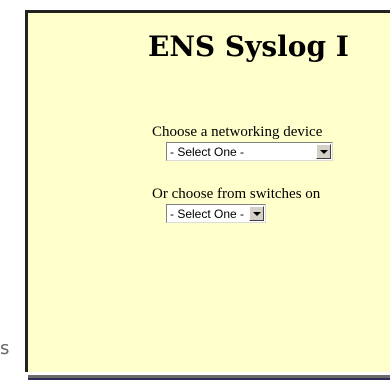 This screenshot has height=387, width=390. Describe the element at coordinates (207, 152) in the screenshot. I see `device-select-value: - Select One -` at that location.